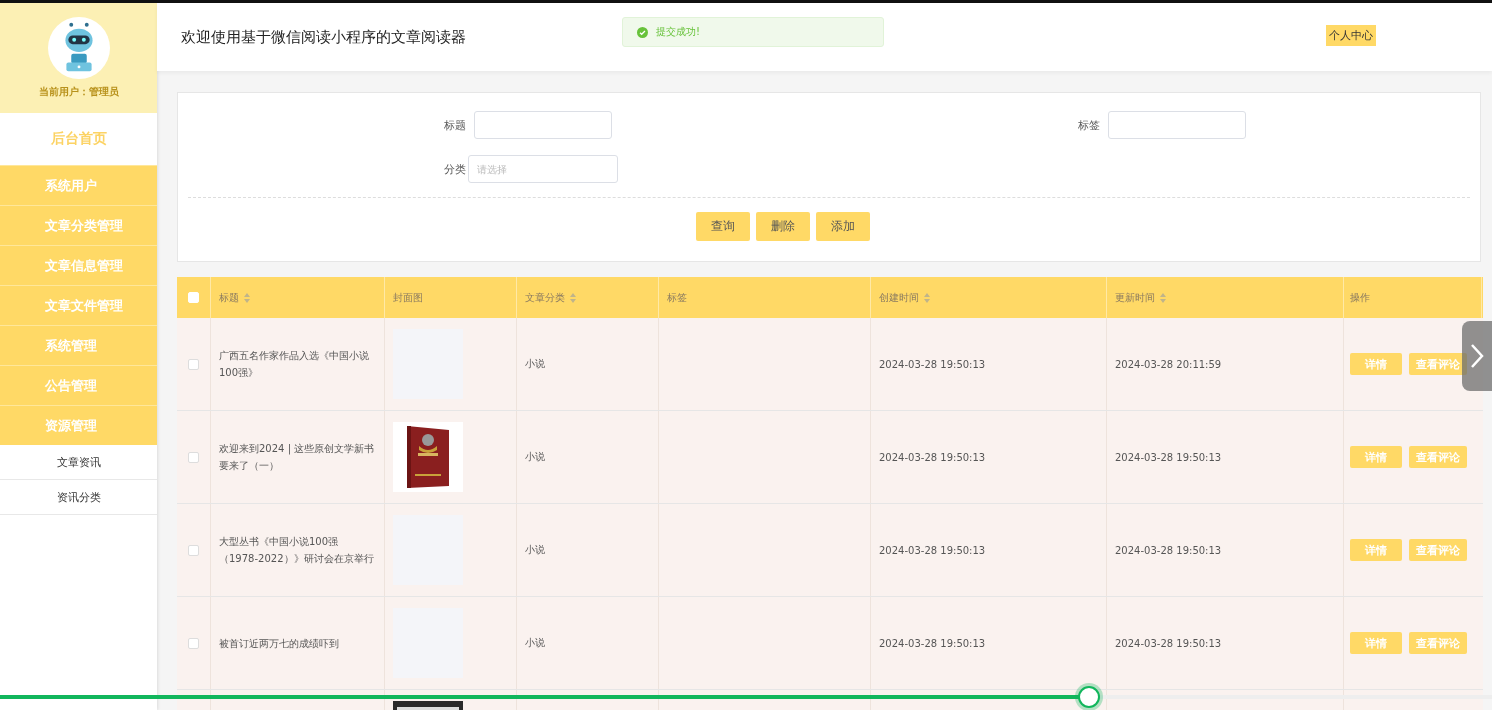 The height and width of the screenshot is (710, 1492). What do you see at coordinates (642, 32) in the screenshot?
I see `check-circle-icon` at bounding box center [642, 32].